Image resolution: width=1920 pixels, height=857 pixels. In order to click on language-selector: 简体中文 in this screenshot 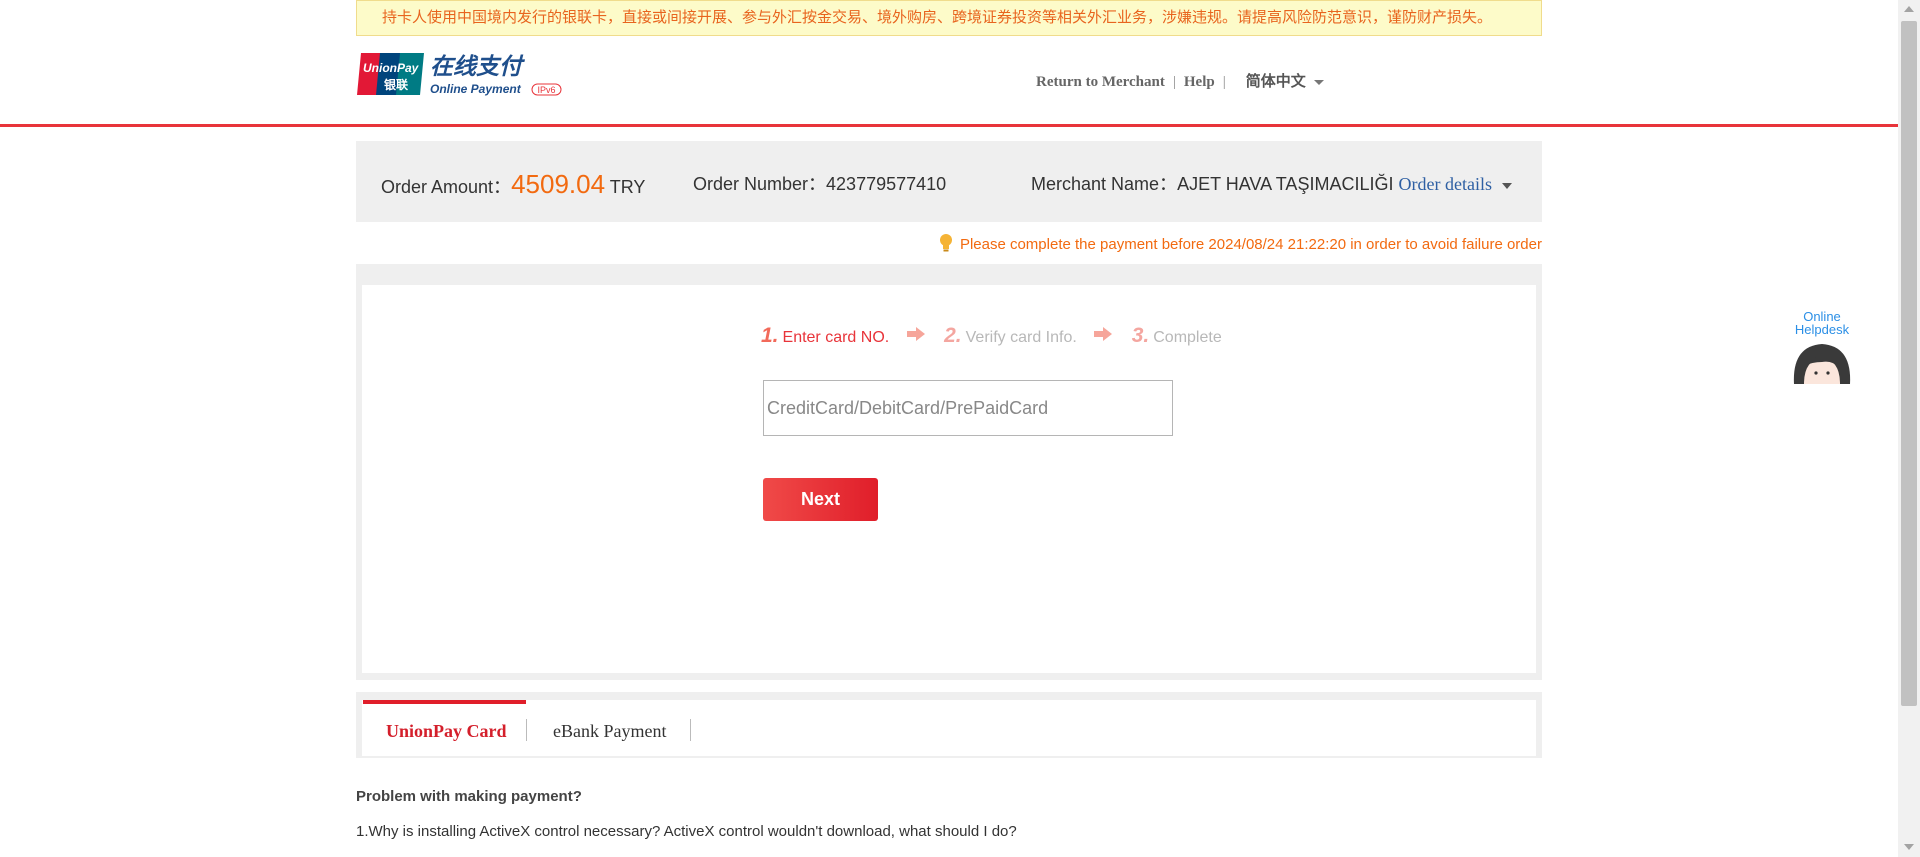, I will do `click(1285, 82)`.